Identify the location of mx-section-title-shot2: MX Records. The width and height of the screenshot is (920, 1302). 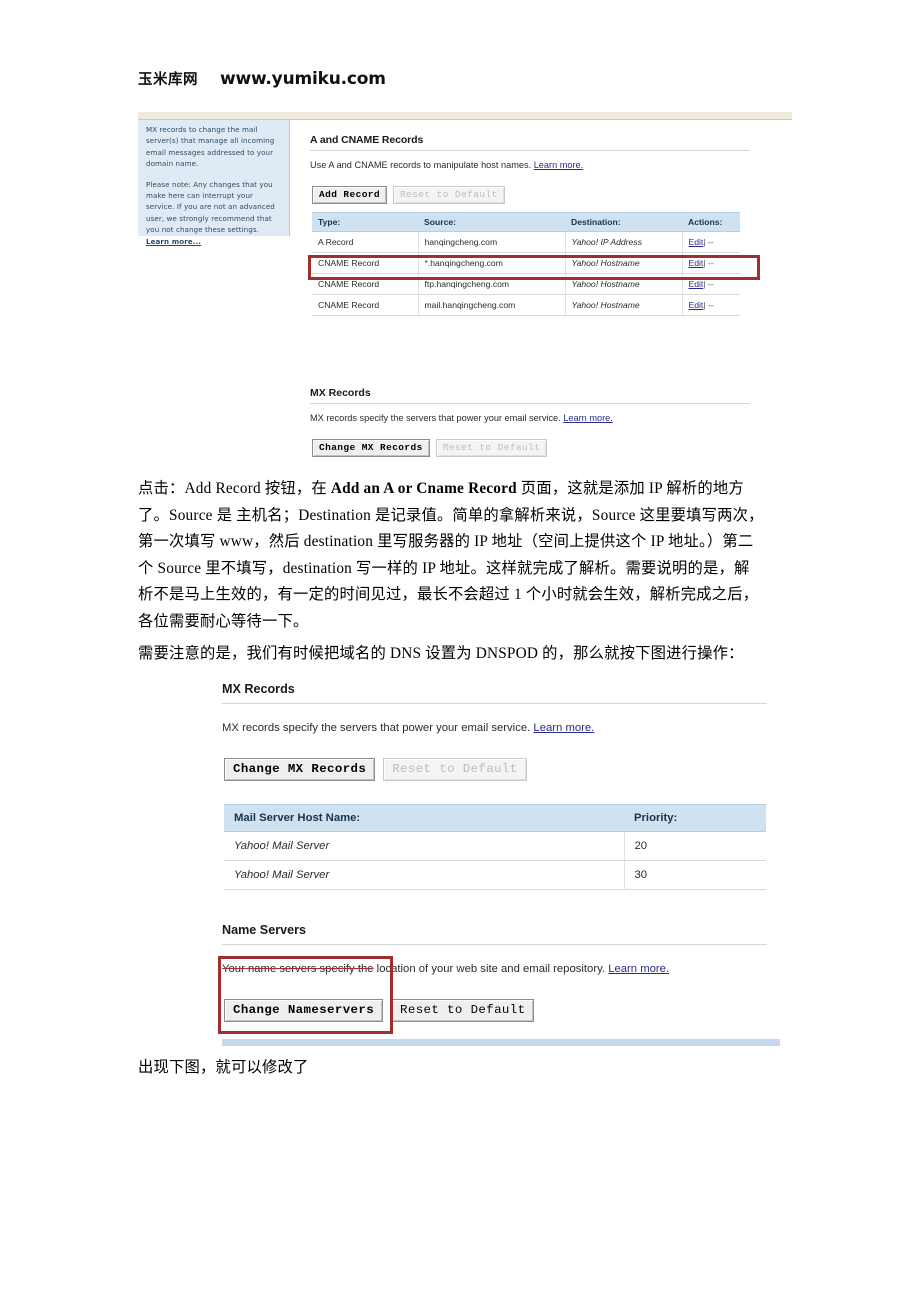
(258, 689).